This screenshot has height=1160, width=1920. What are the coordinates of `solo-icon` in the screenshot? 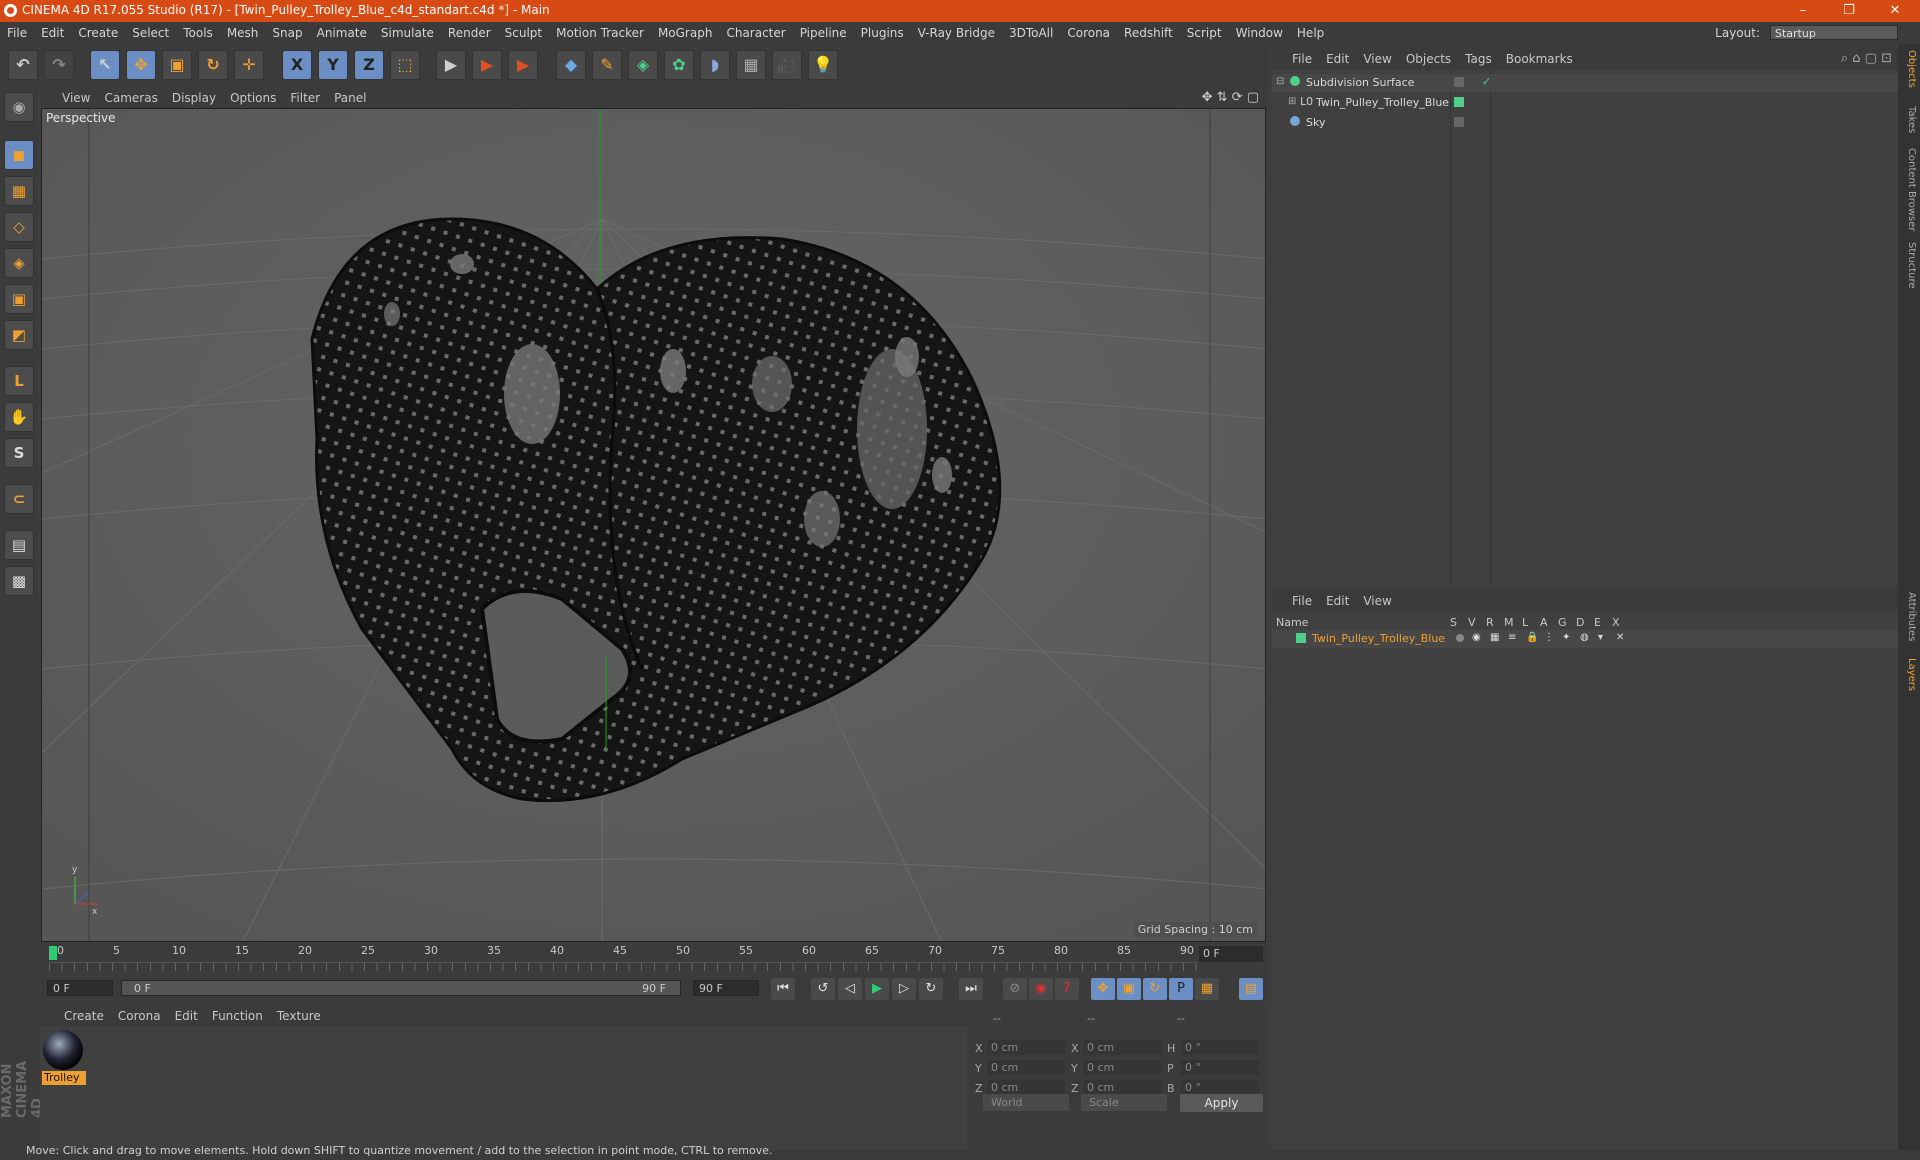 It's located at (1460, 638).